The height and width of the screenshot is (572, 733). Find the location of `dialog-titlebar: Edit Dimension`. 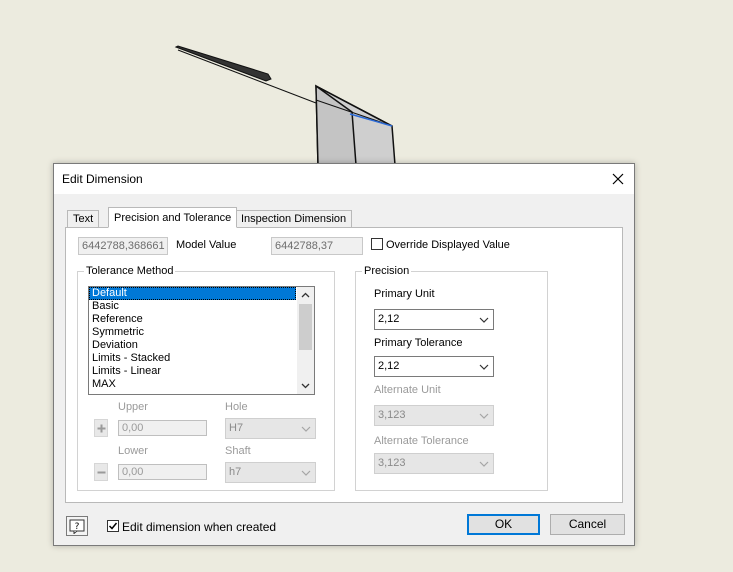

dialog-titlebar: Edit Dimension is located at coordinates (344, 179).